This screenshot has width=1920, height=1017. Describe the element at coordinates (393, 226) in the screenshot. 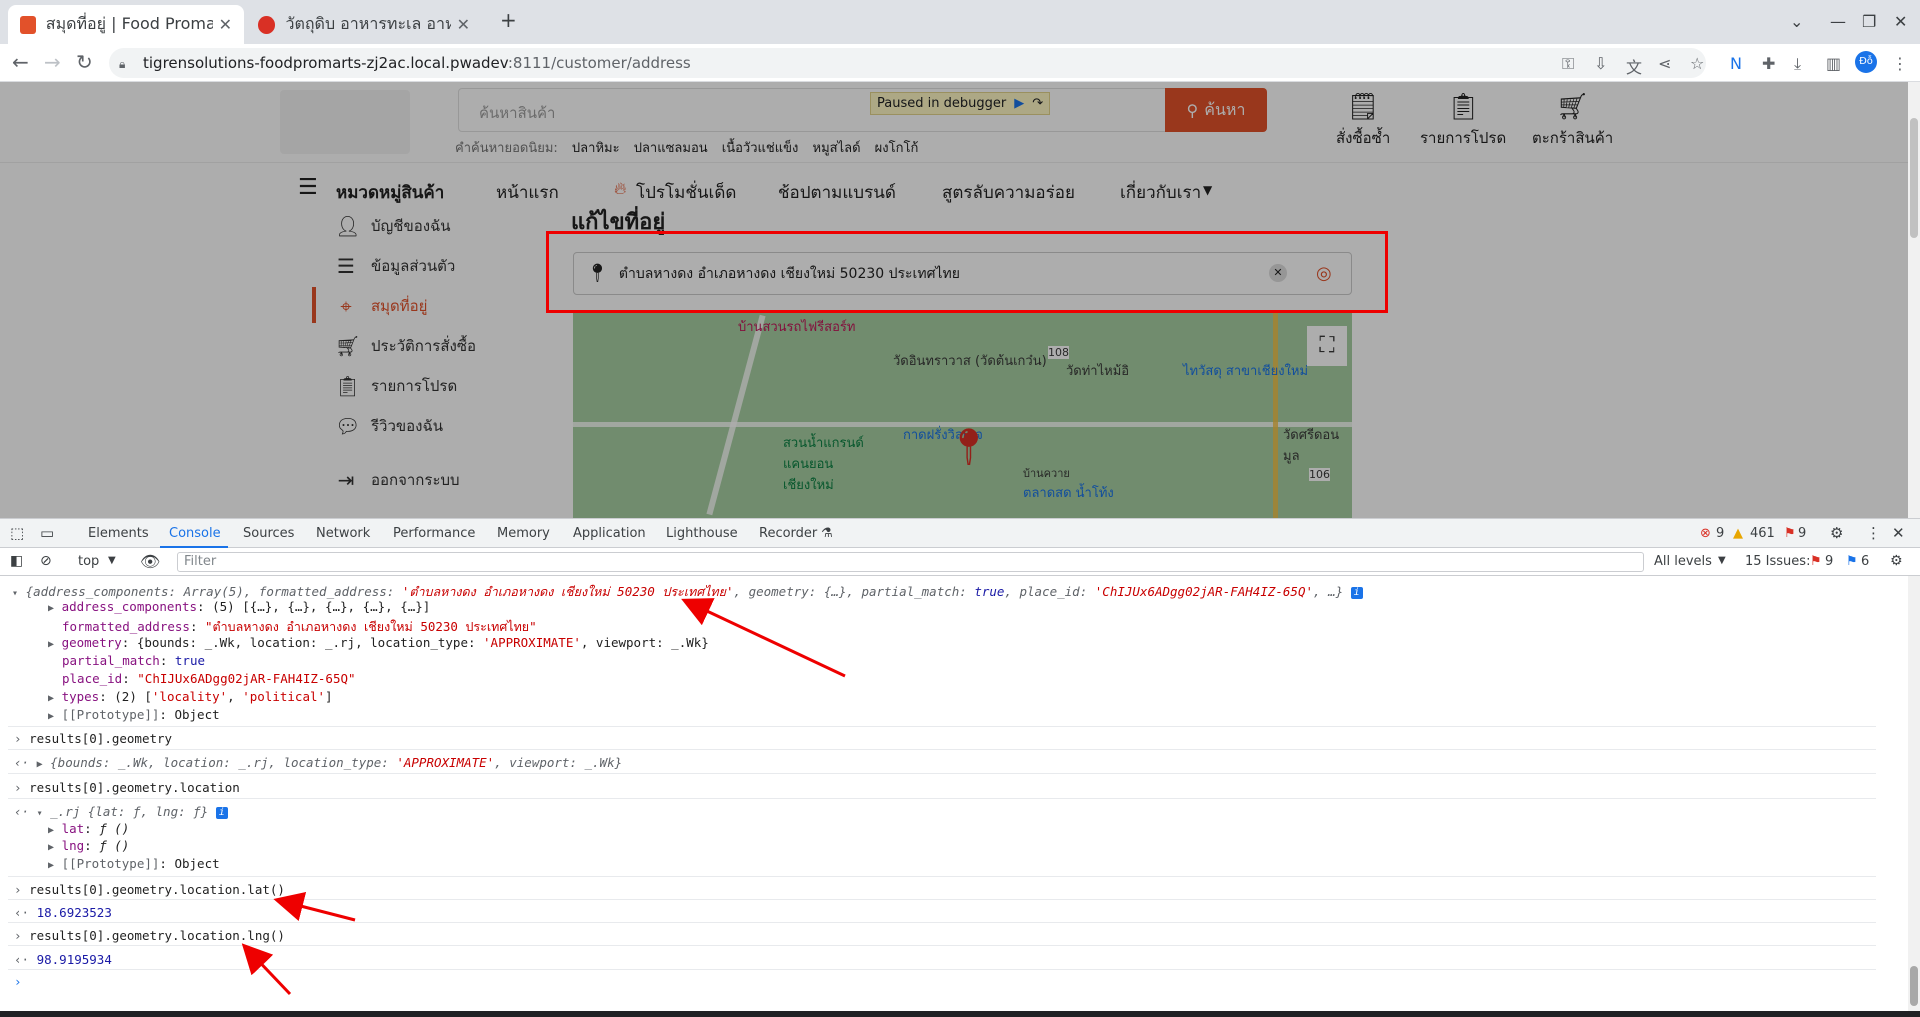

I see `sidebar-item-account: 👤︎ บัญชีของฉัน` at that location.